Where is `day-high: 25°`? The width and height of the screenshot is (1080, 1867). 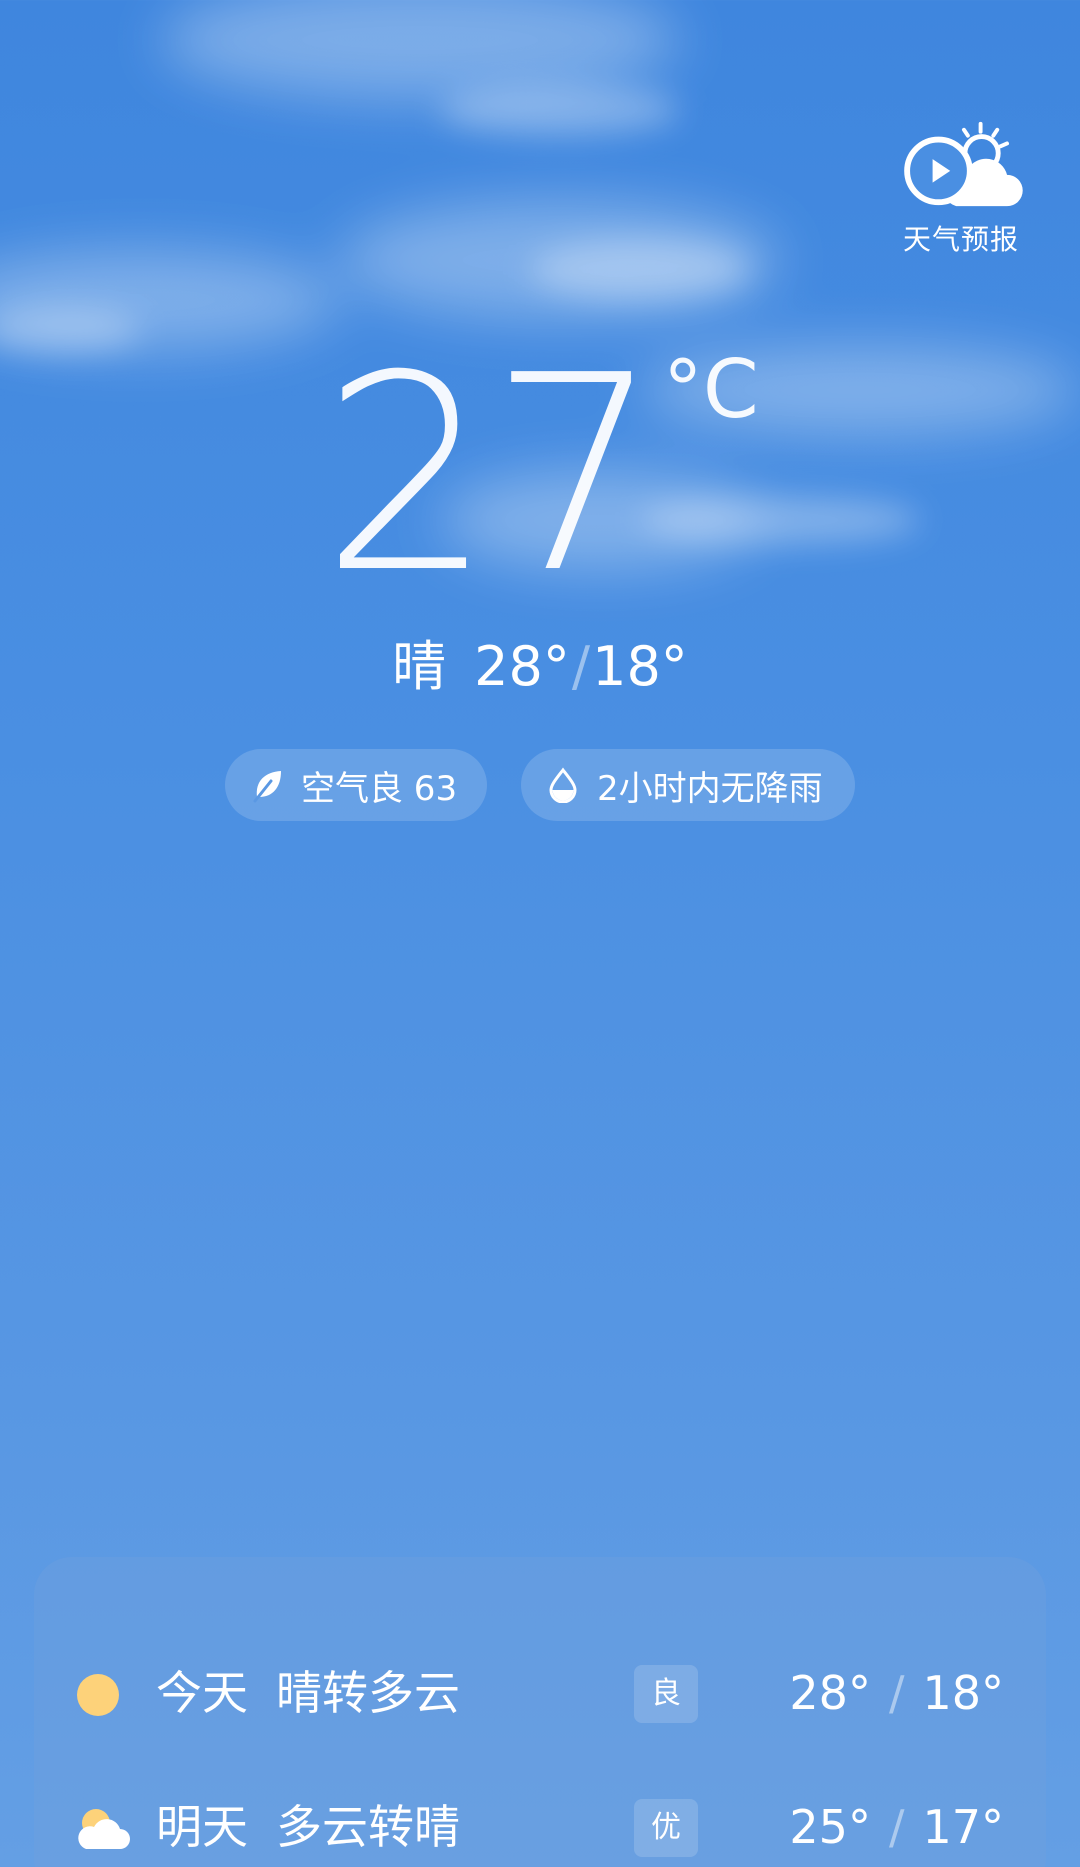
day-high: 25° is located at coordinates (830, 1827).